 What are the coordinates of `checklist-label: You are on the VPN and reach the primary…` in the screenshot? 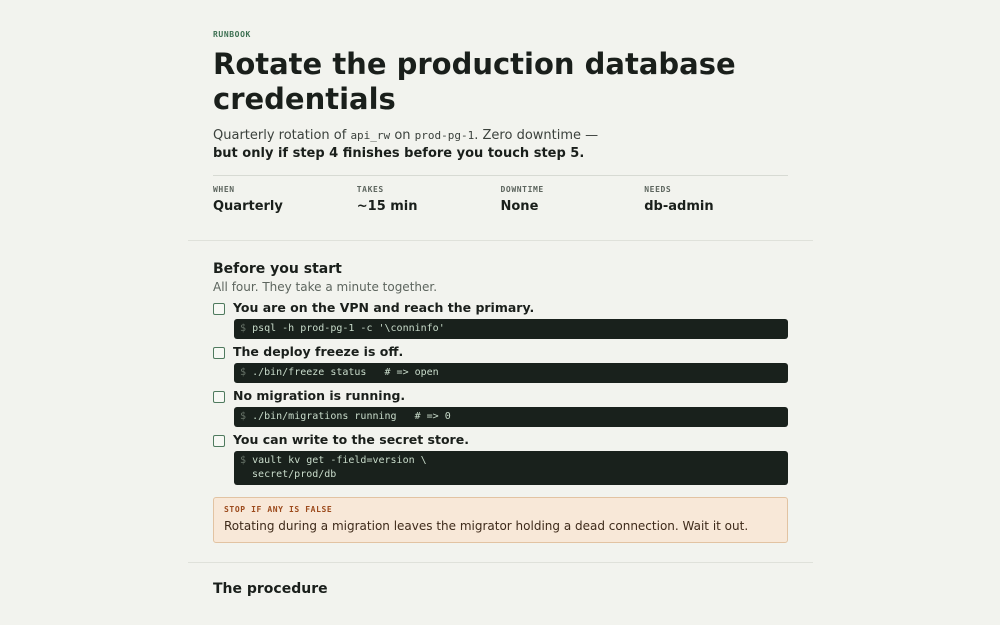 It's located at (384, 307).